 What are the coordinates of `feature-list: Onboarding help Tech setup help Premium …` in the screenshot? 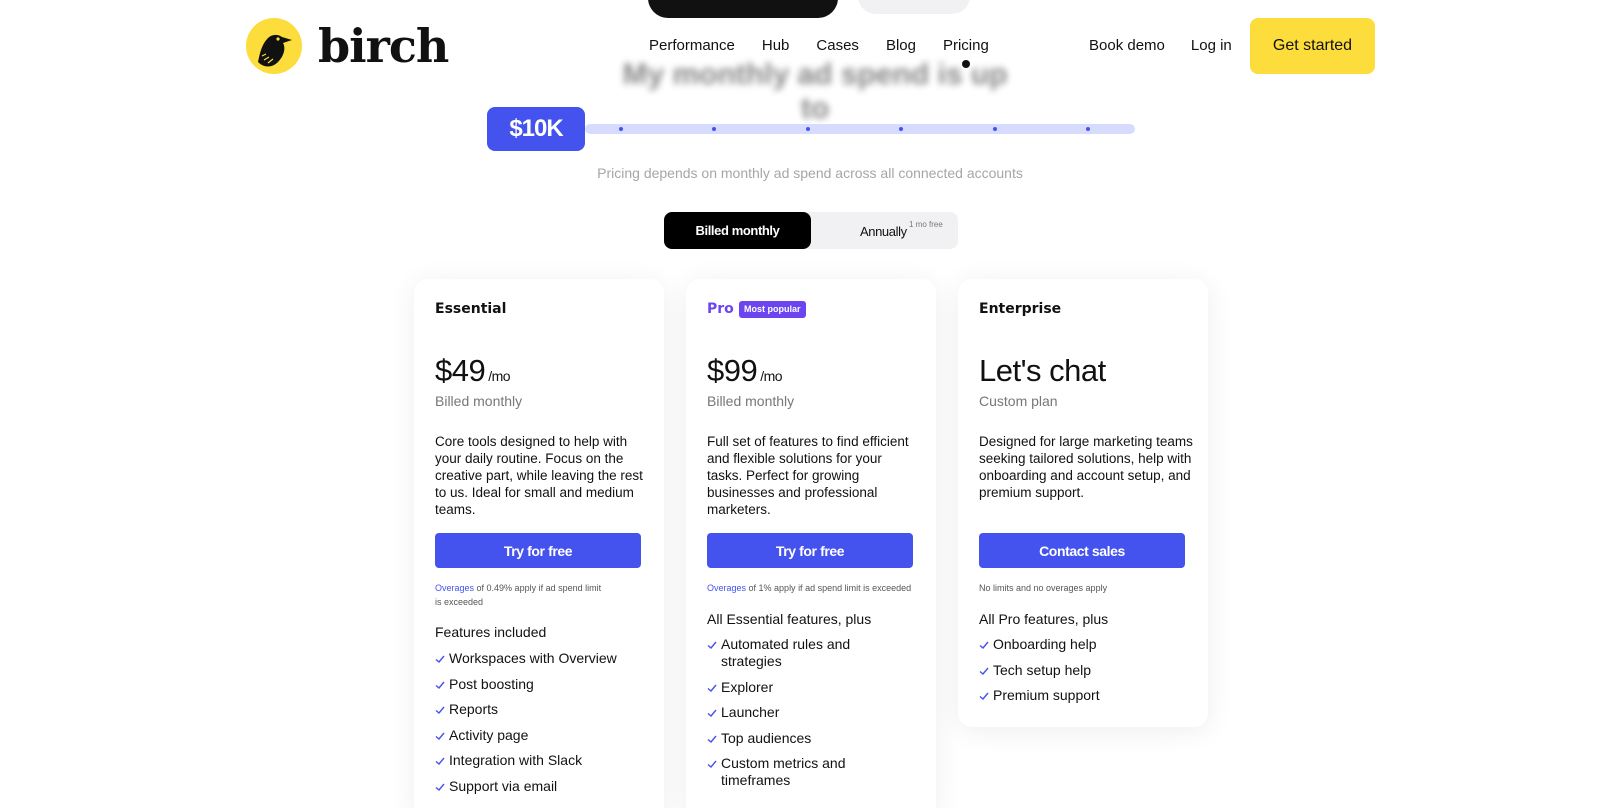 It's located at (1039, 674).